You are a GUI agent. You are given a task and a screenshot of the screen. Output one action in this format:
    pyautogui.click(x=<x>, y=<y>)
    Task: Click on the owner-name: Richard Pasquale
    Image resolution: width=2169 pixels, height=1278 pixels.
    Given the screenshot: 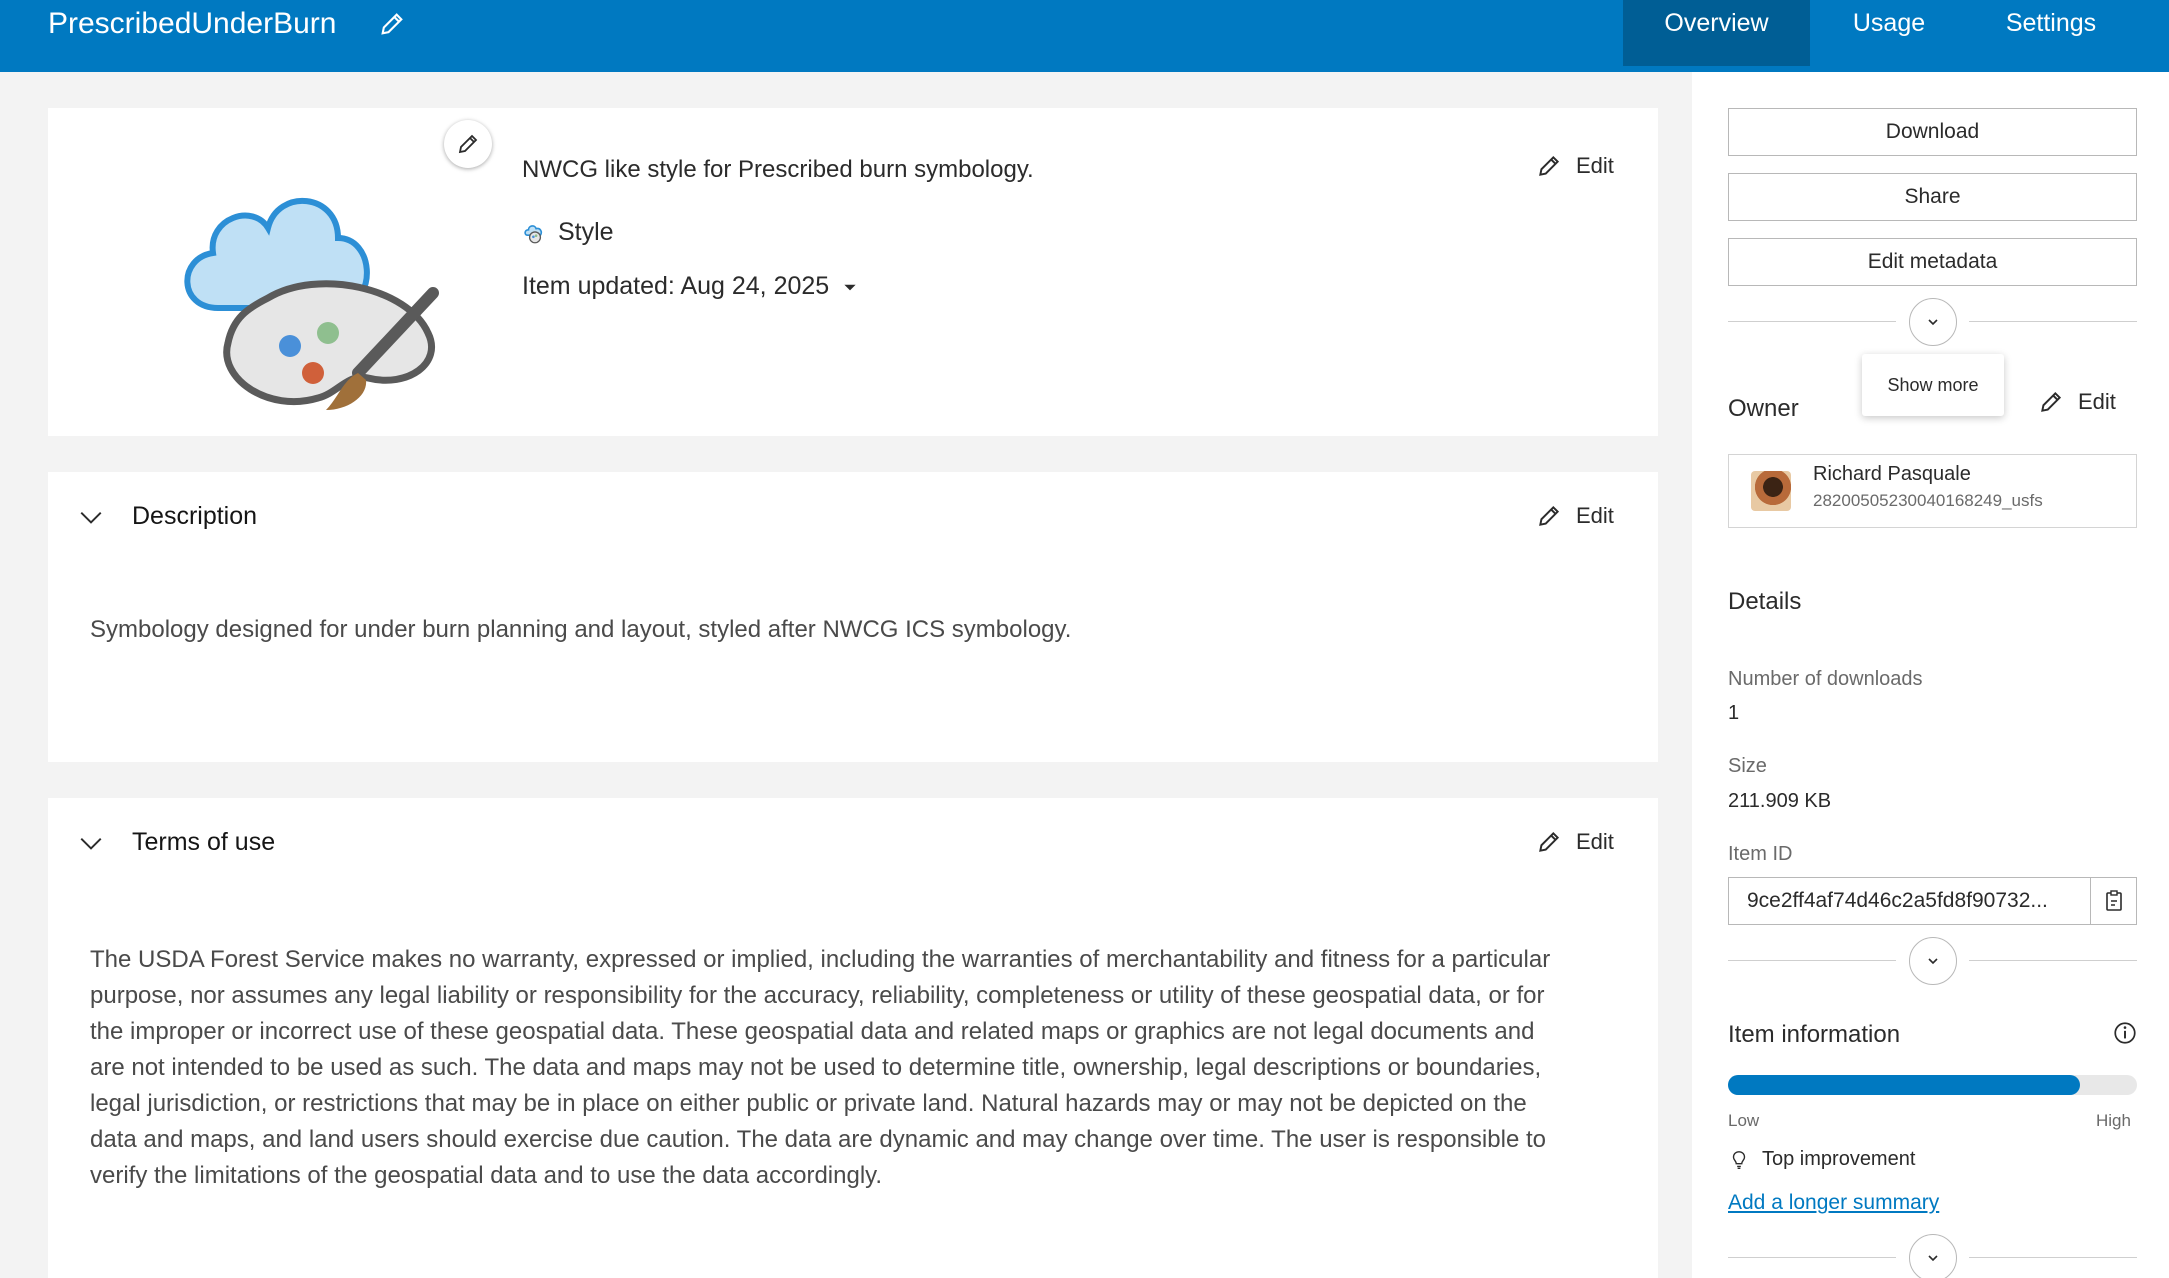 What is the action you would take?
    pyautogui.click(x=1892, y=474)
    